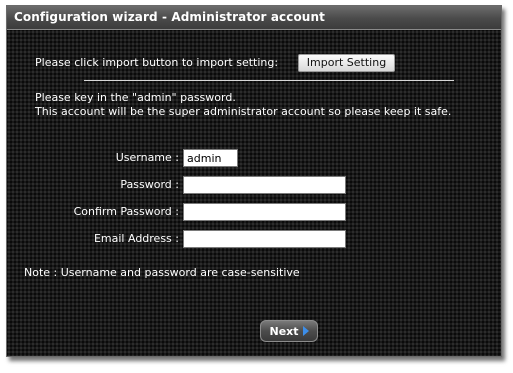 Image resolution: width=513 pixels, height=373 pixels. I want to click on confirm-password-label: Confirm Password :, so click(126, 211).